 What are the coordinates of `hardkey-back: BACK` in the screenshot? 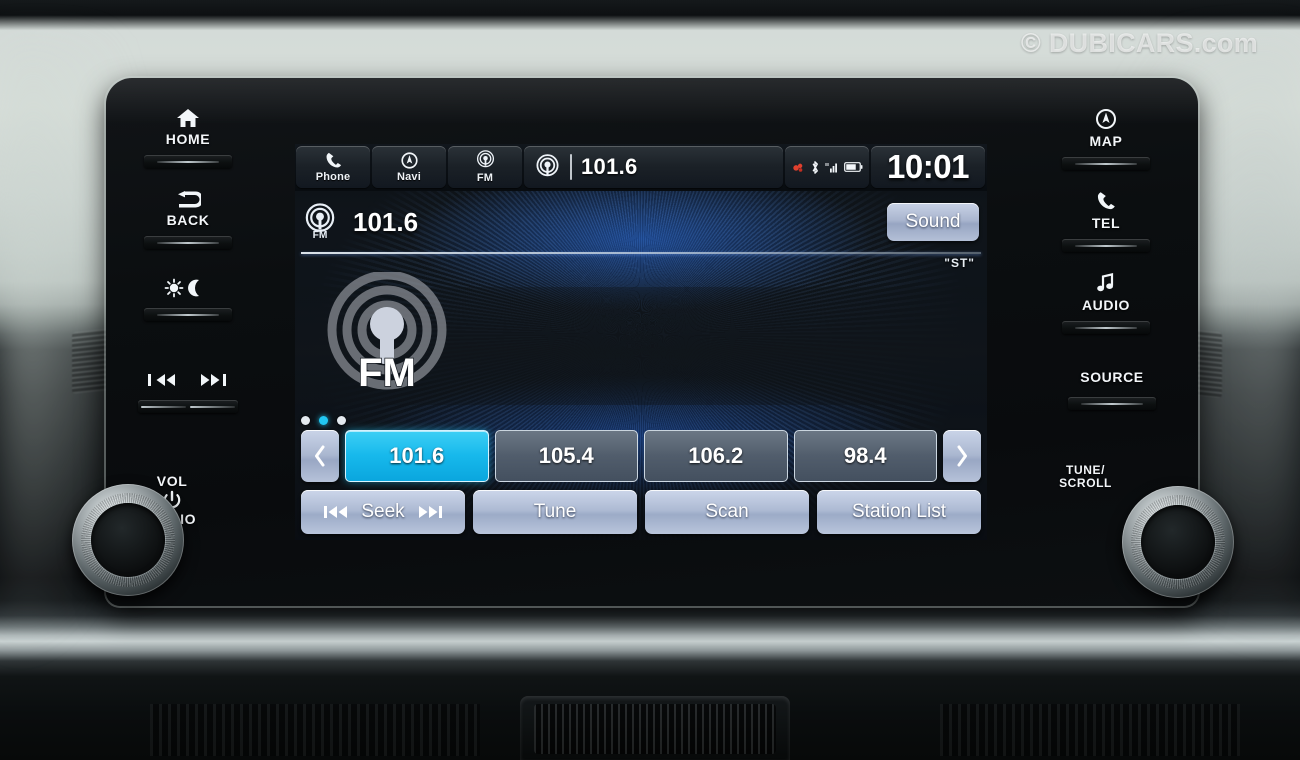 It's located at (188, 220).